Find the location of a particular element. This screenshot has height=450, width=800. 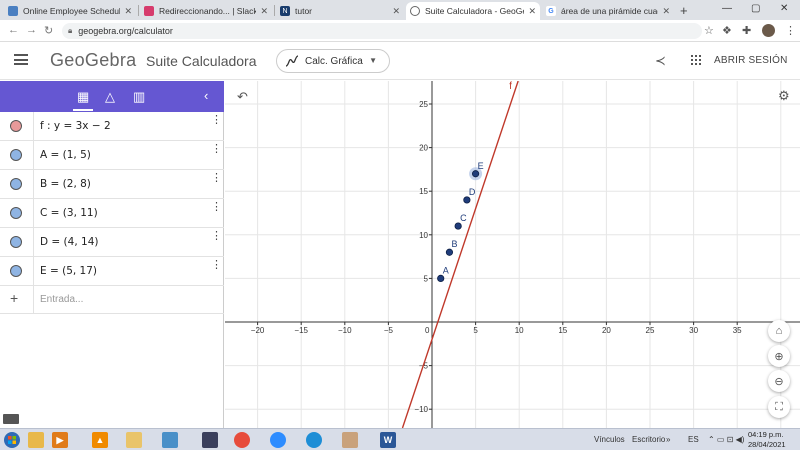

chrome-menu-icon: ⋮ is located at coordinates (790, 30).